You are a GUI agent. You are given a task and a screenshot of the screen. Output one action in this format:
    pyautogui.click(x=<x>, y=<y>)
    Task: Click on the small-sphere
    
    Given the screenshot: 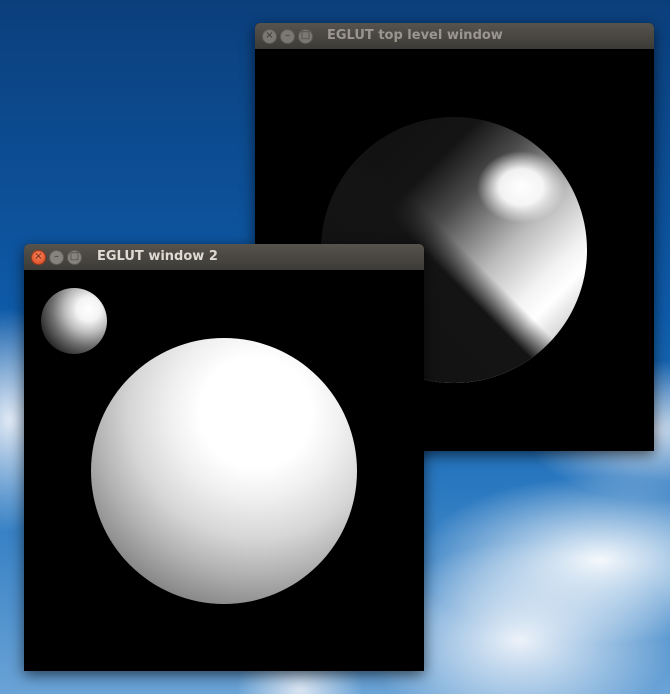 What is the action you would take?
    pyautogui.click(x=74, y=321)
    